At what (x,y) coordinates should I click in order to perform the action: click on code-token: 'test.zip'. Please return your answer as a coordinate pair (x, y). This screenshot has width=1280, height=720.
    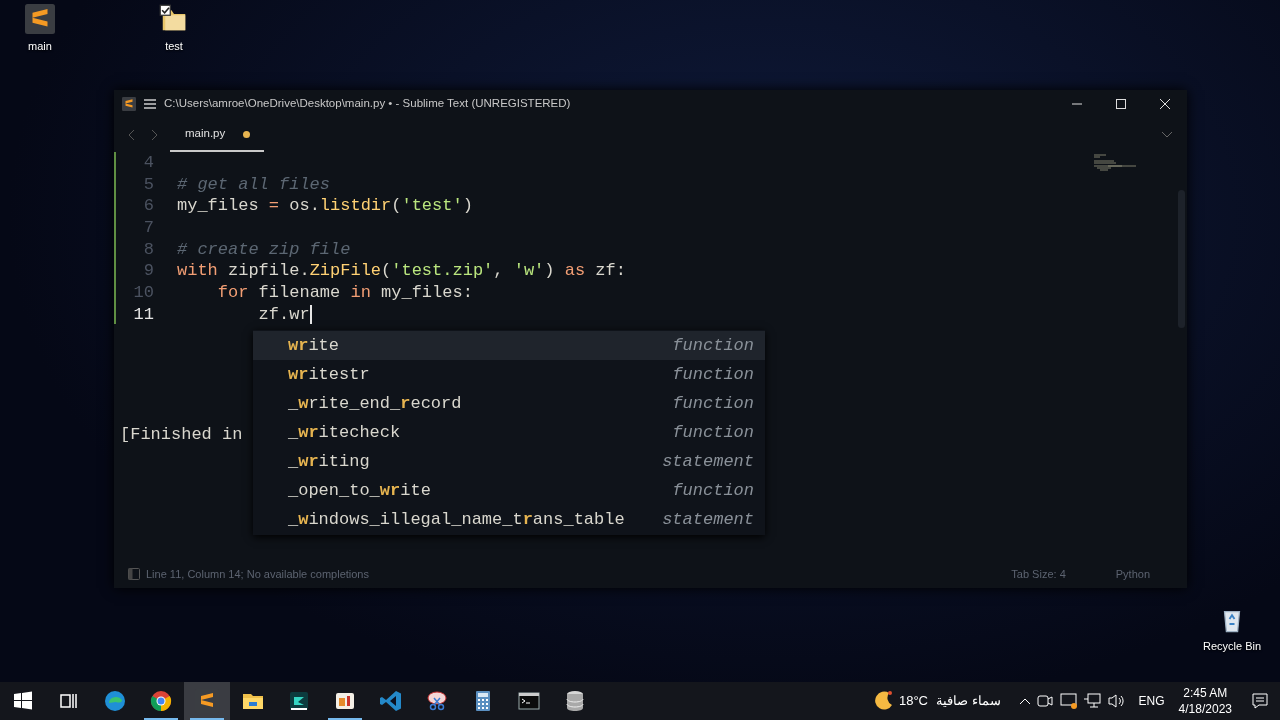
    Looking at the image, I should click on (442, 271).